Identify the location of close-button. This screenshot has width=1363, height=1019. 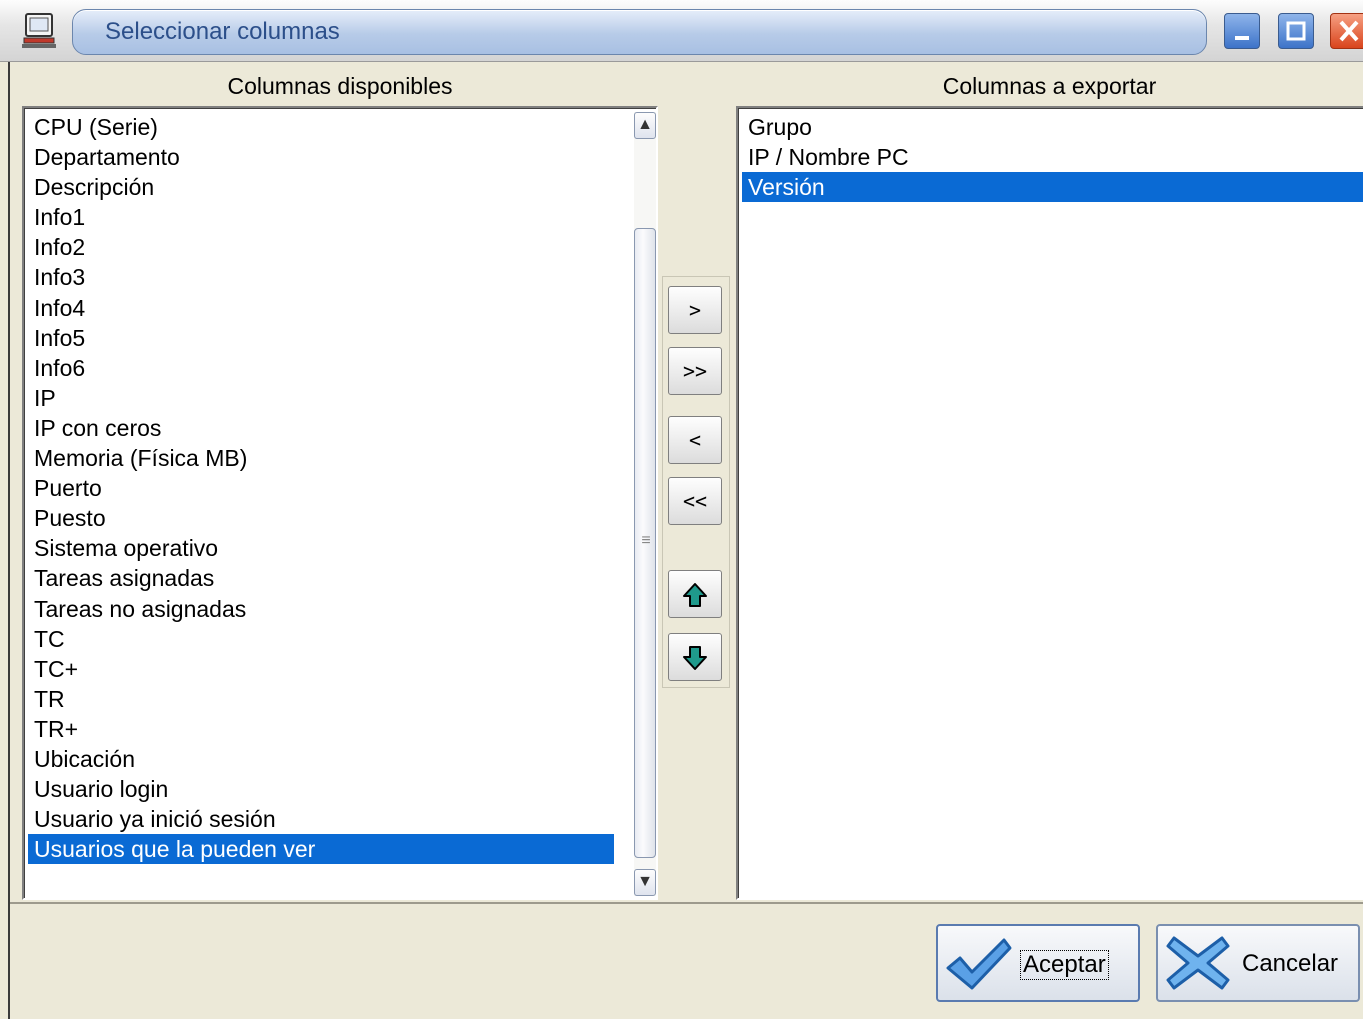
(1346, 31).